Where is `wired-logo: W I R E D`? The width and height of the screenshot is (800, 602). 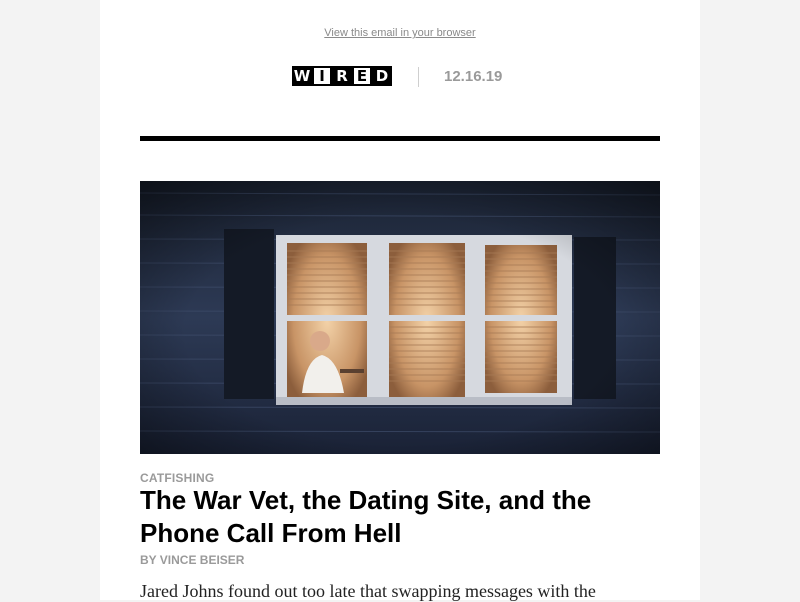 wired-logo: W I R E D is located at coordinates (342, 77).